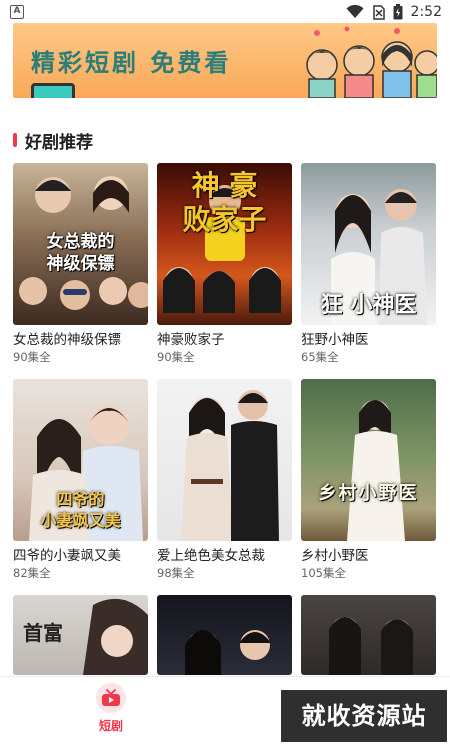 Image resolution: width=450 pixels, height=750 pixels. What do you see at coordinates (398, 12) in the screenshot?
I see `battery-icon` at bounding box center [398, 12].